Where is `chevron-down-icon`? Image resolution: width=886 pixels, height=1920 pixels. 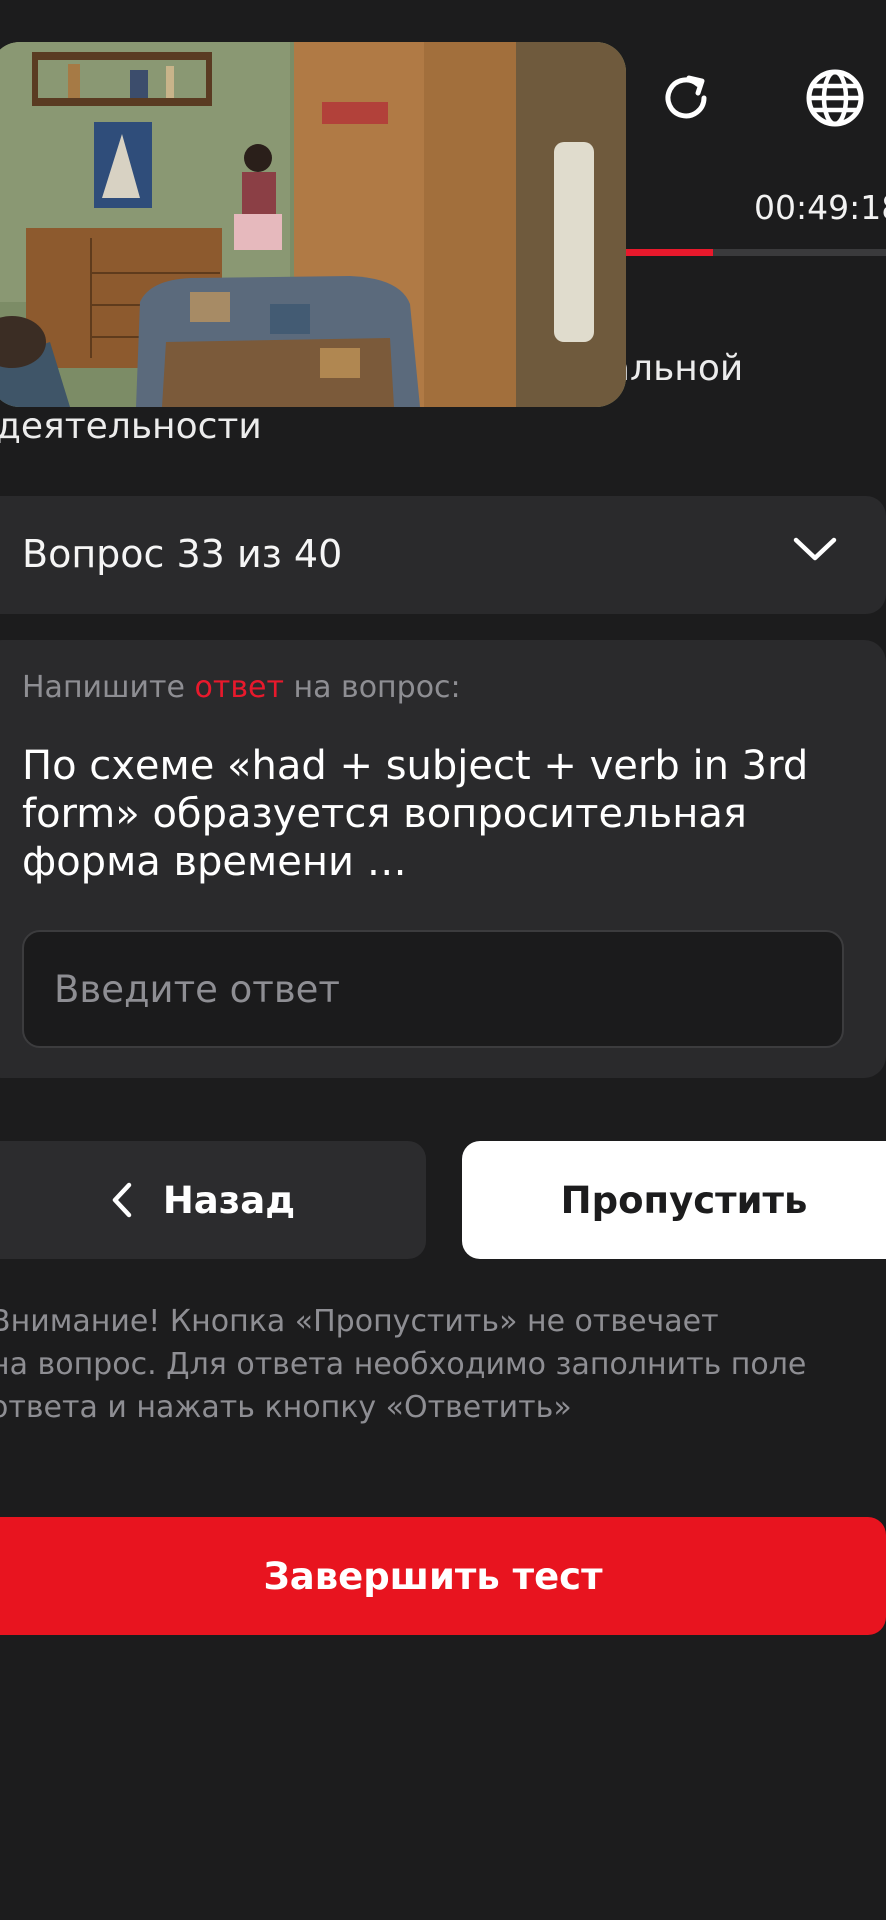
chevron-down-icon is located at coordinates (815, 551).